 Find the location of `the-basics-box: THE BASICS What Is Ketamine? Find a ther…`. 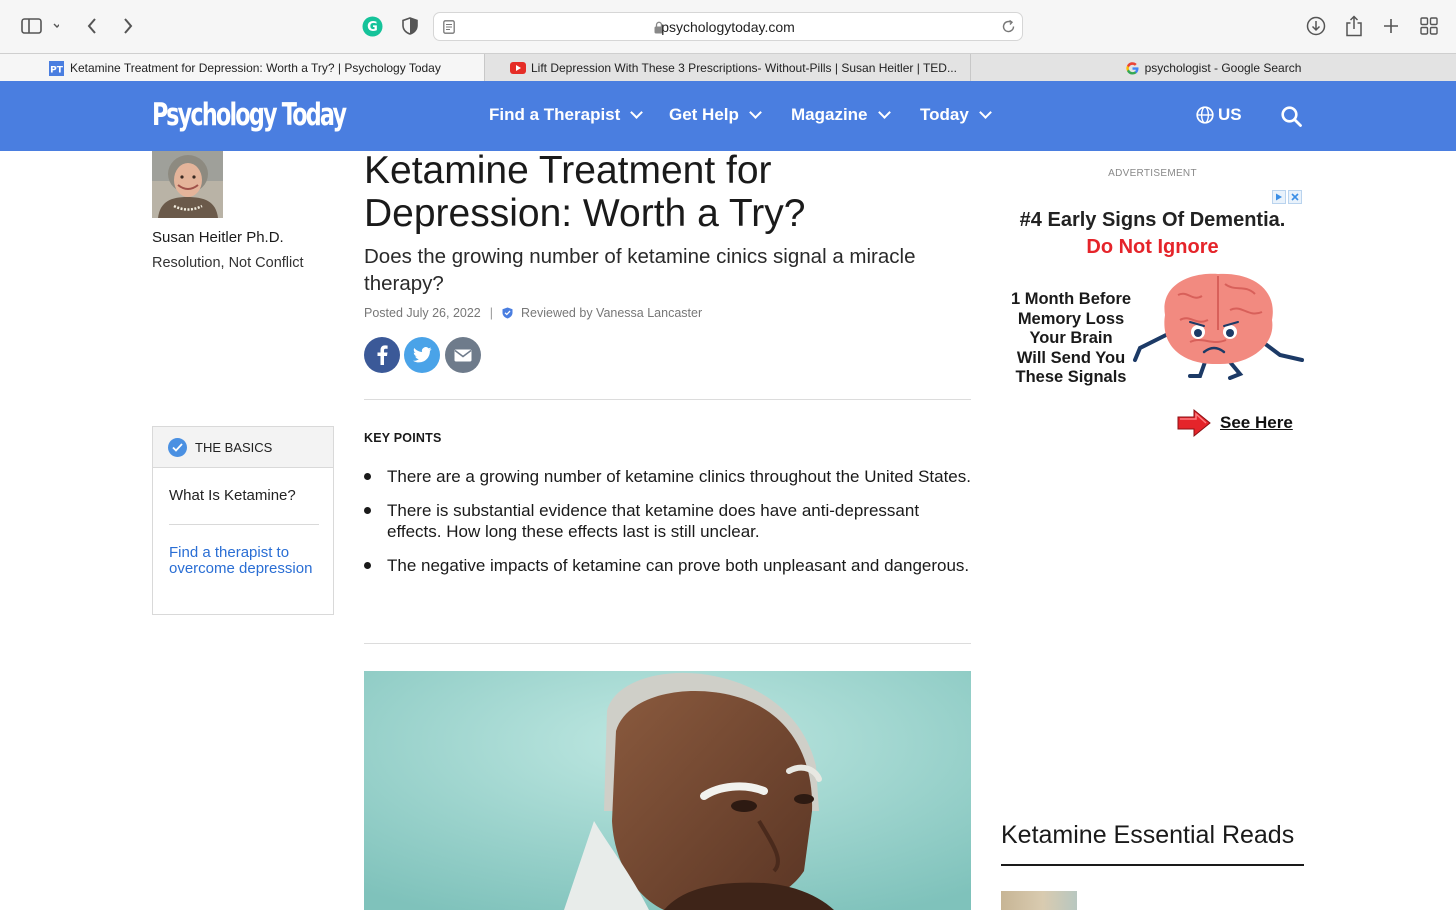

the-basics-box: THE BASICS What Is Ketamine? Find a ther… is located at coordinates (243, 520).